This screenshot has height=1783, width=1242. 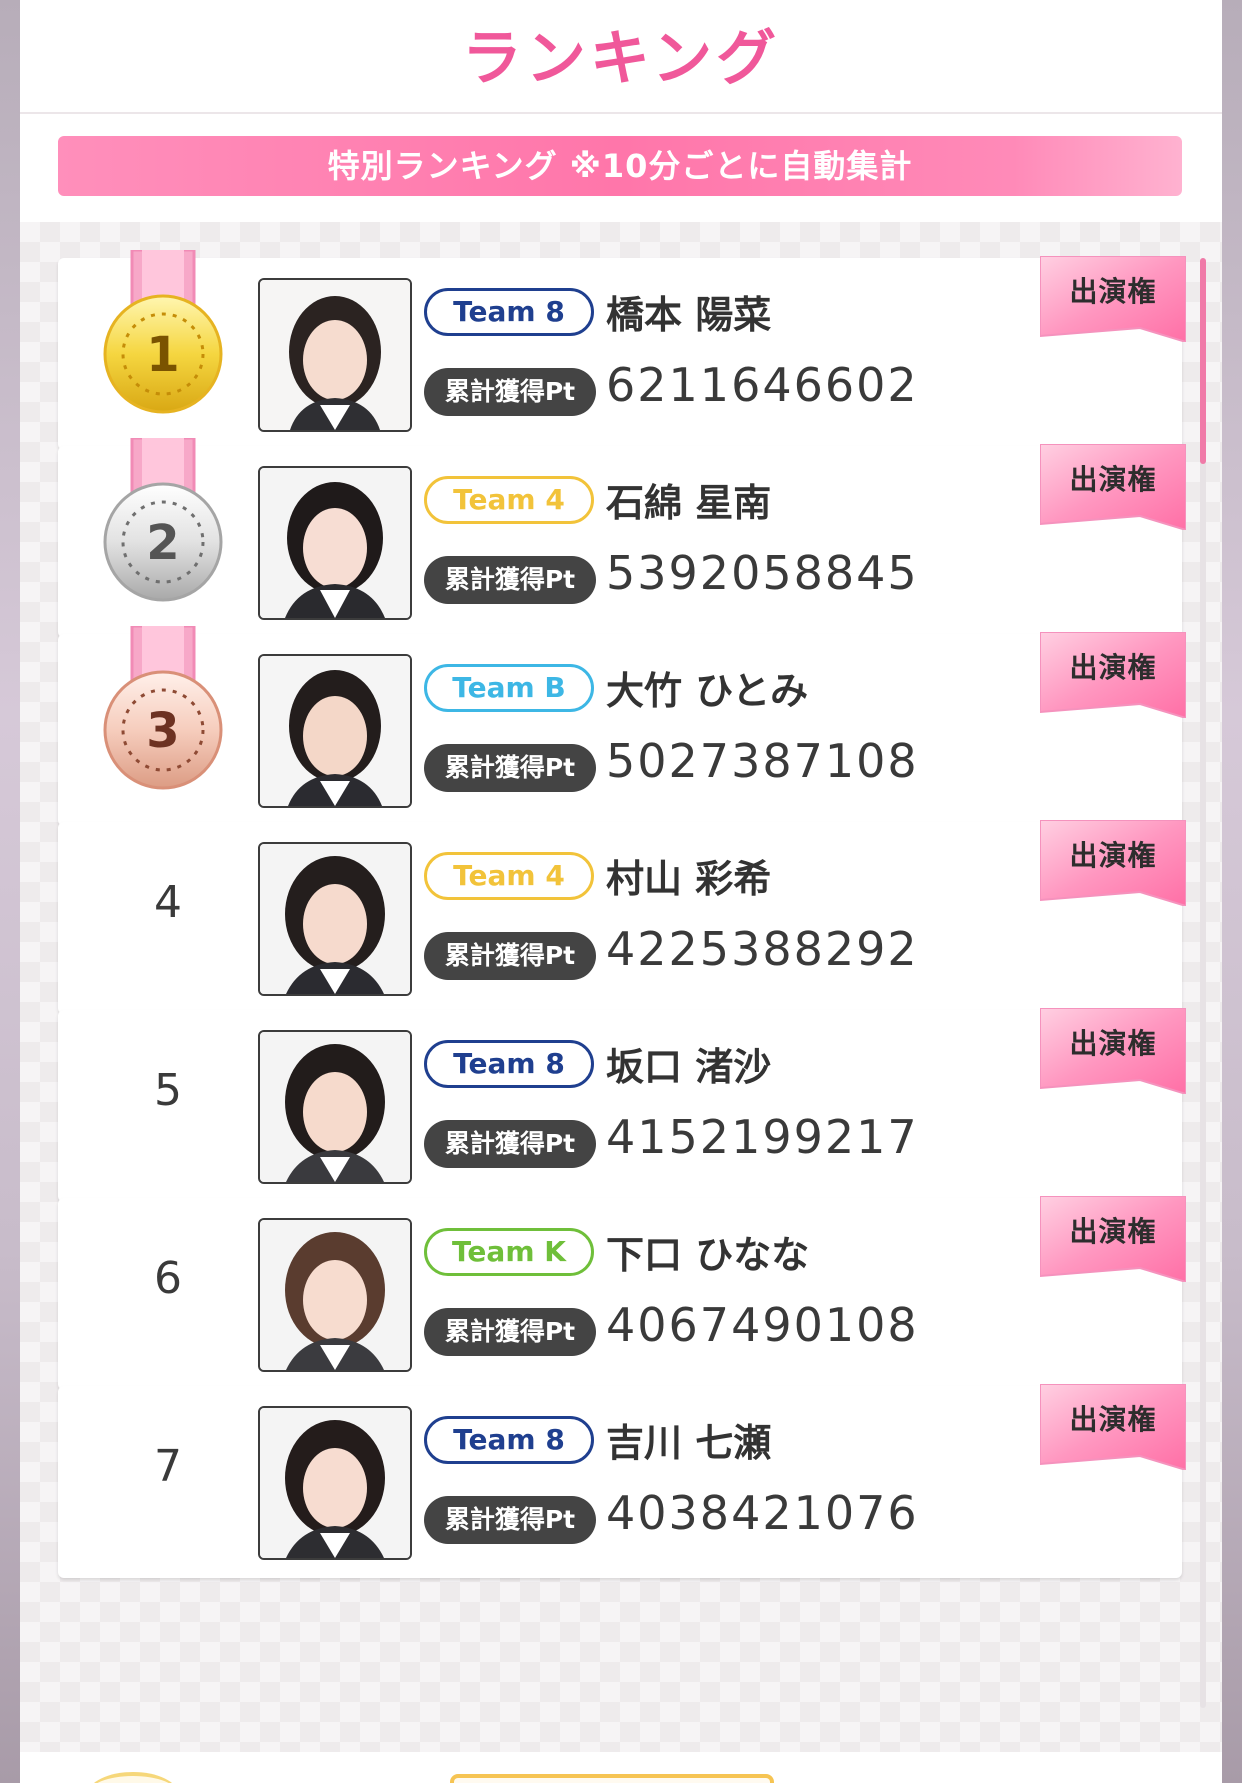 I want to click on member-name: 橋本 陽菜, so click(x=688, y=311).